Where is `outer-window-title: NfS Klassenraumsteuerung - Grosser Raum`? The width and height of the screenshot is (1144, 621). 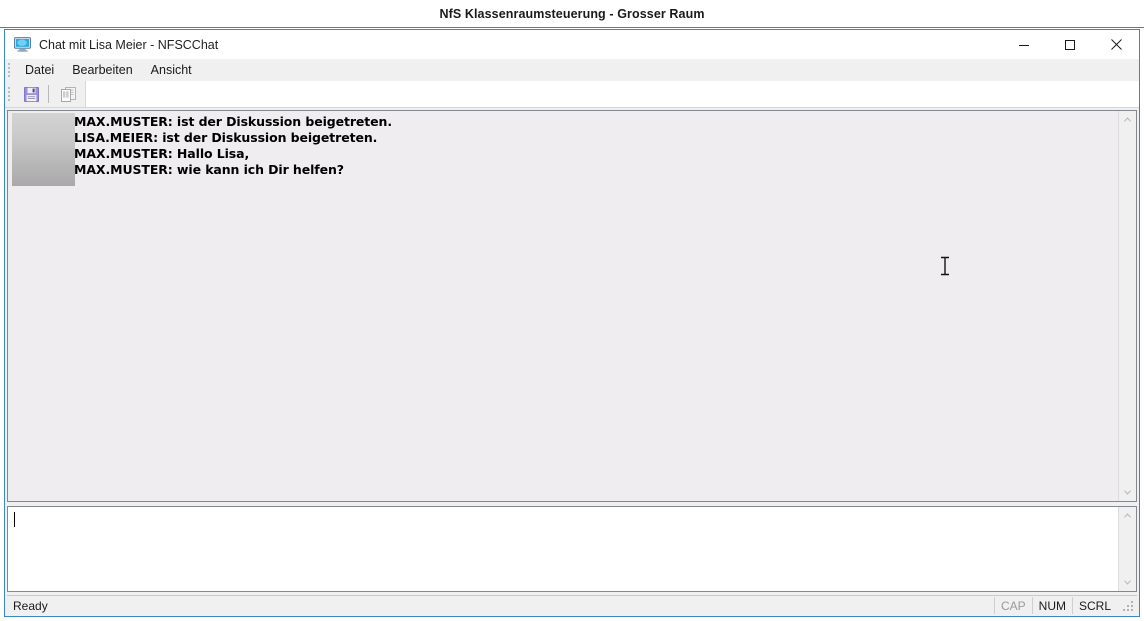 outer-window-title: NfS Klassenraumsteuerung - Grosser Raum is located at coordinates (572, 13).